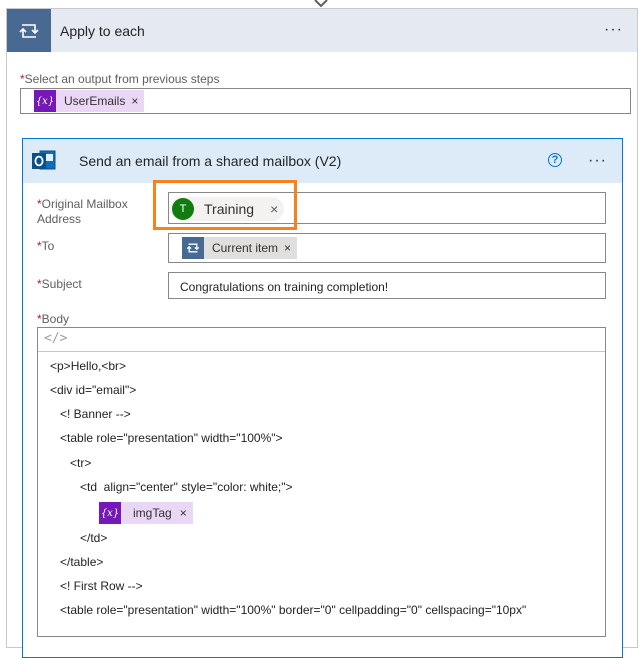 This screenshot has width=644, height=658. Describe the element at coordinates (186, 513) in the screenshot. I see `remove-img-tag-icon: ×` at that location.